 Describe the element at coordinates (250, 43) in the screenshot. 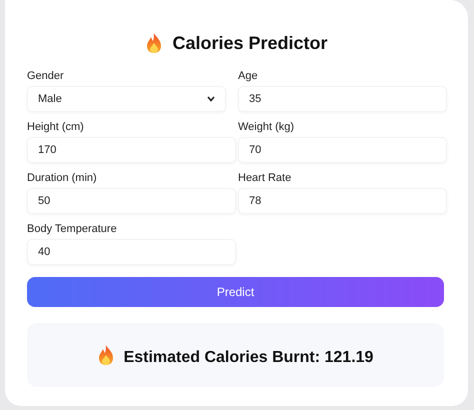

I see `app-title: Calories Predictor` at that location.